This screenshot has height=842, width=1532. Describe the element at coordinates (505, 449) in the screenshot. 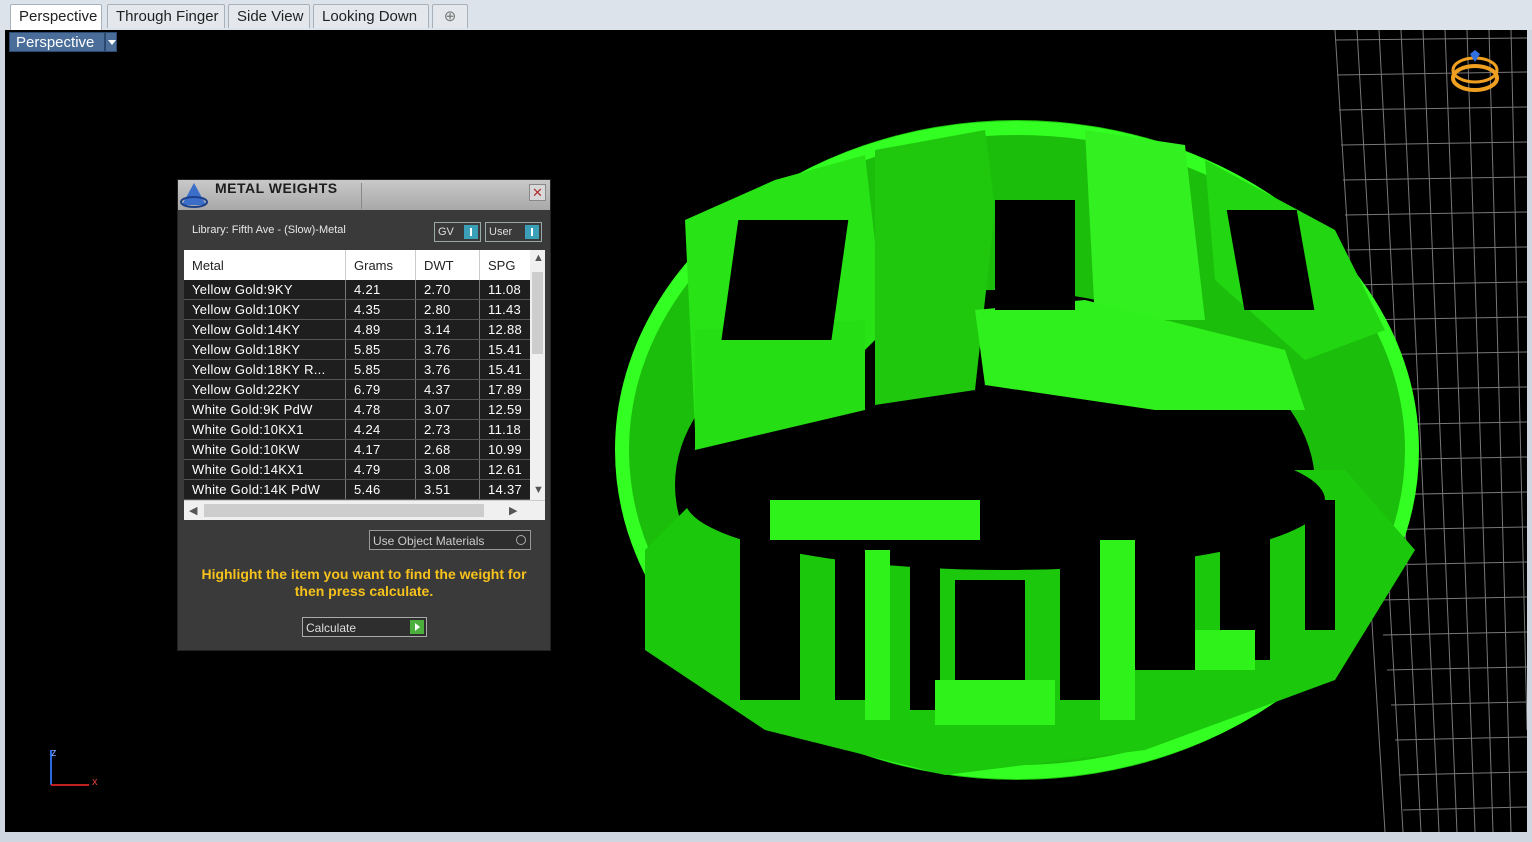

I see `cell-spg: 10.99` at that location.